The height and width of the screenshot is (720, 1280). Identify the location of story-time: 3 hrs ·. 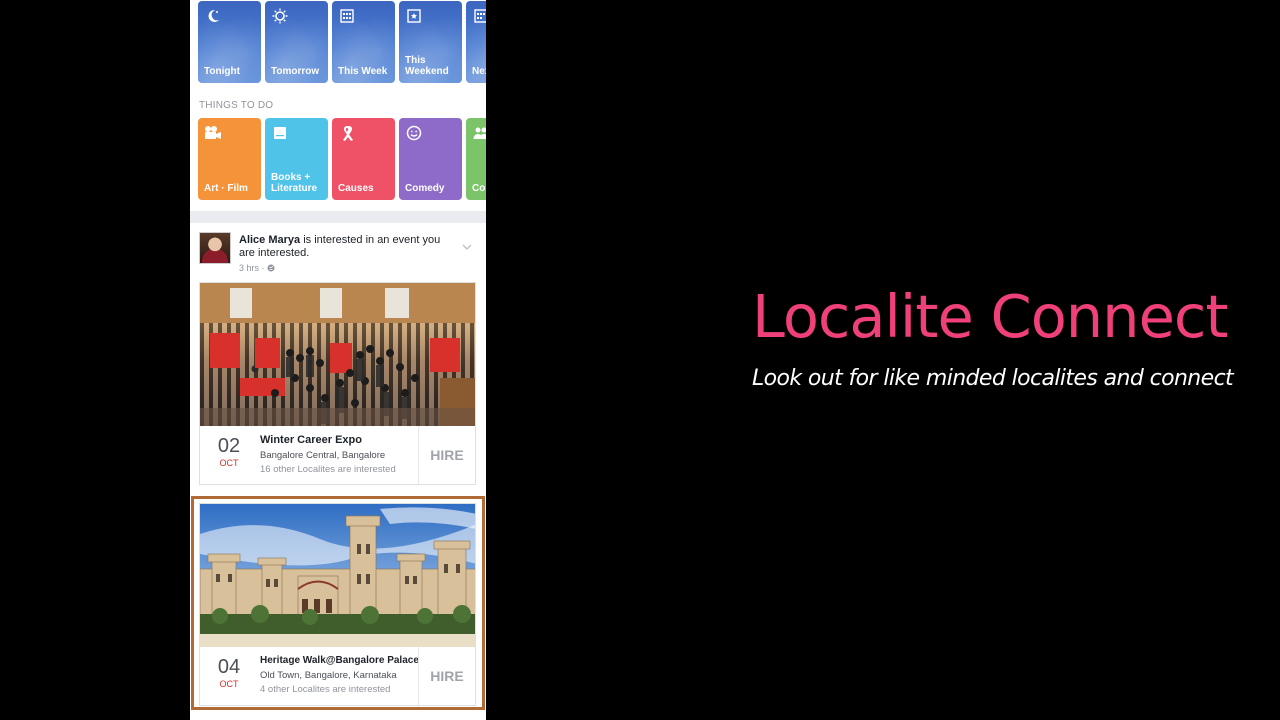
(253, 268).